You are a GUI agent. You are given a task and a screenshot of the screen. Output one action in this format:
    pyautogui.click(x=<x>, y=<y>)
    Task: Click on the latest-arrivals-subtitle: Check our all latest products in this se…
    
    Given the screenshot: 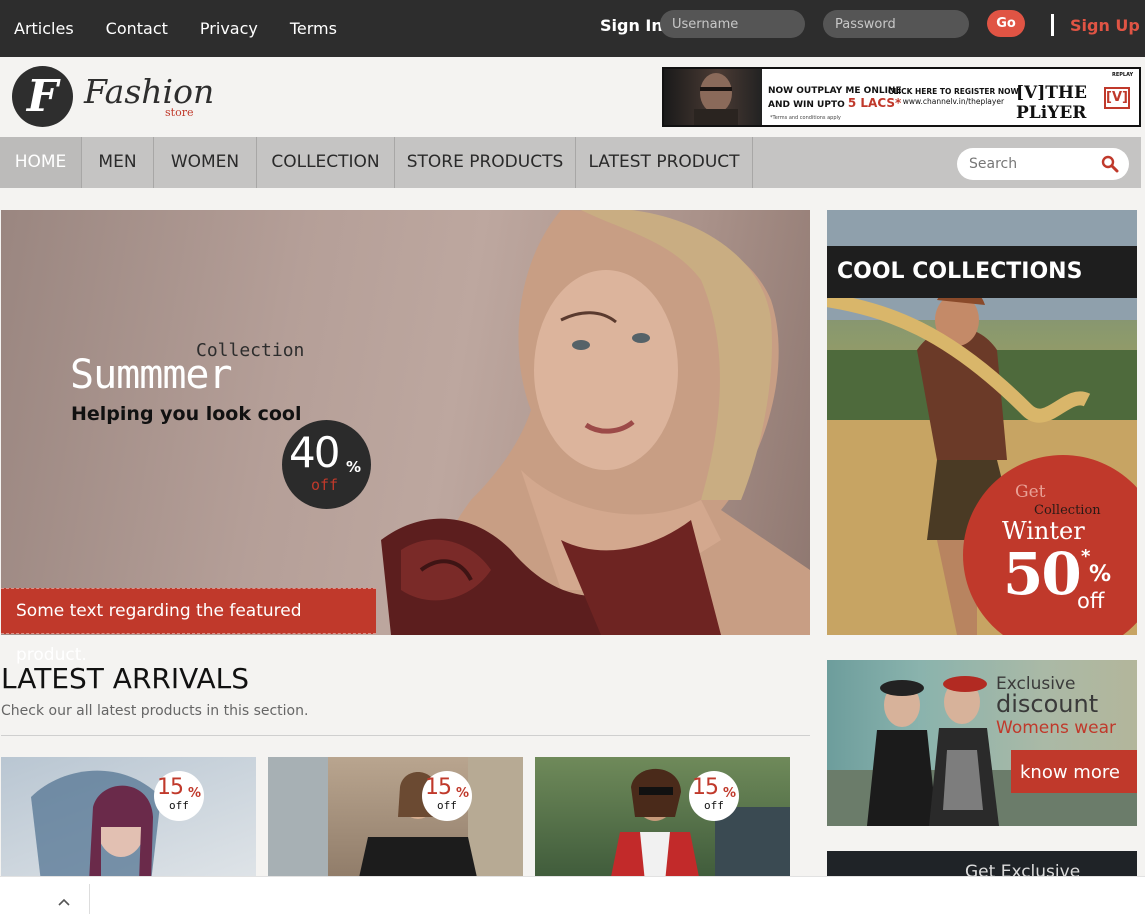 What is the action you would take?
    pyautogui.click(x=155, y=711)
    